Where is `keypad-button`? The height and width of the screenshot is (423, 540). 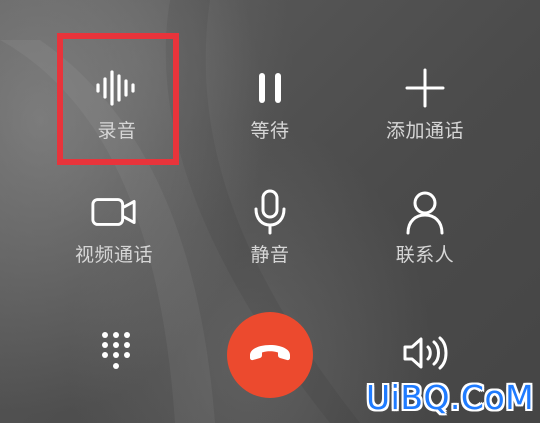
keypad-button is located at coordinates (116, 354).